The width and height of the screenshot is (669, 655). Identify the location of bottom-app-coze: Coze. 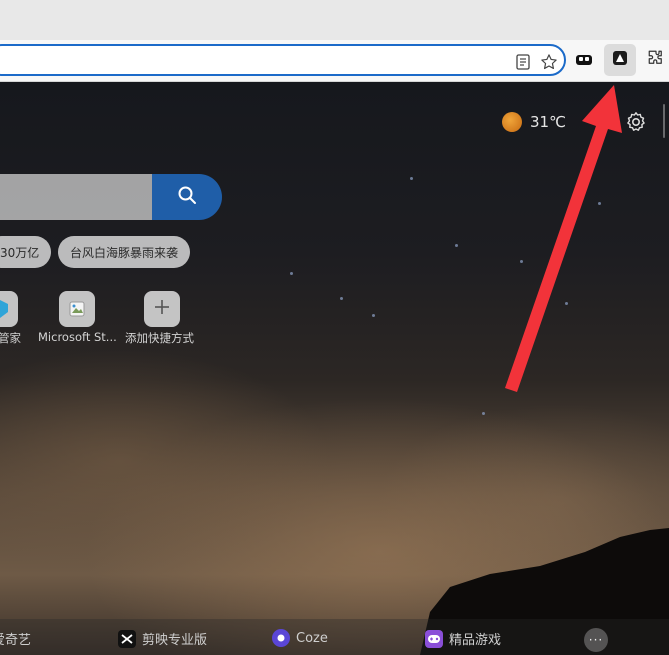
(300, 638).